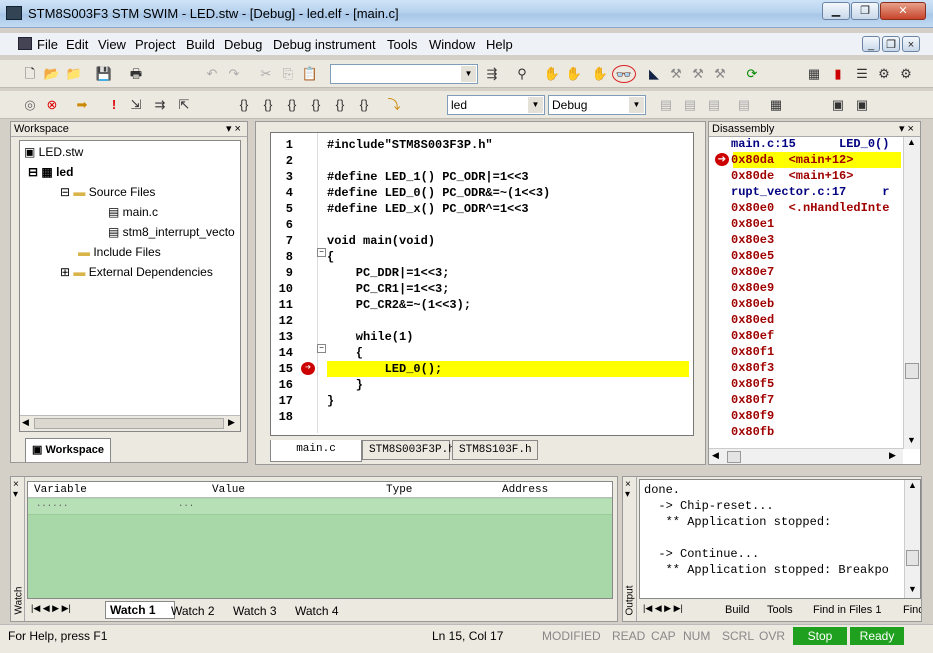  What do you see at coordinates (752, 224) in the screenshot?
I see `disassembly-line: 0x80e1` at bounding box center [752, 224].